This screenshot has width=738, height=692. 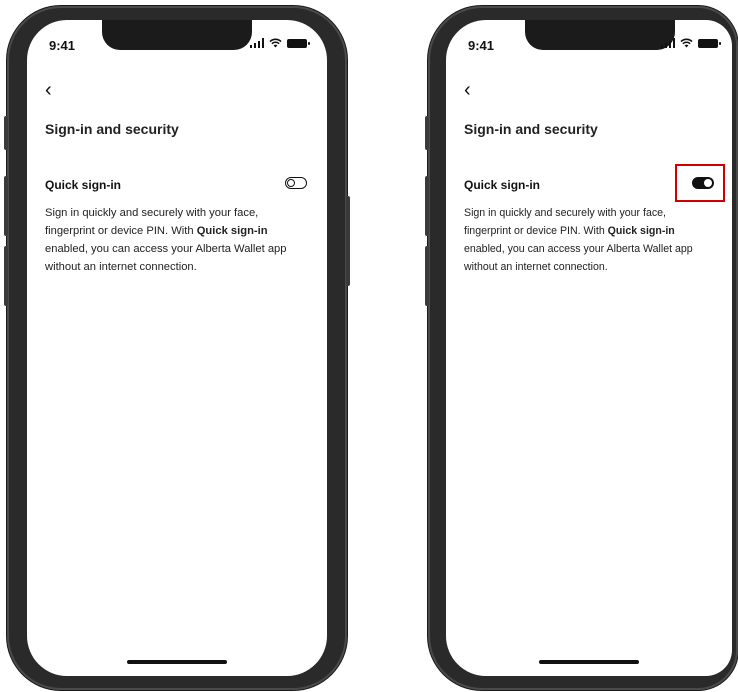 I want to click on quick-signin-toggle, so click(x=296, y=183).